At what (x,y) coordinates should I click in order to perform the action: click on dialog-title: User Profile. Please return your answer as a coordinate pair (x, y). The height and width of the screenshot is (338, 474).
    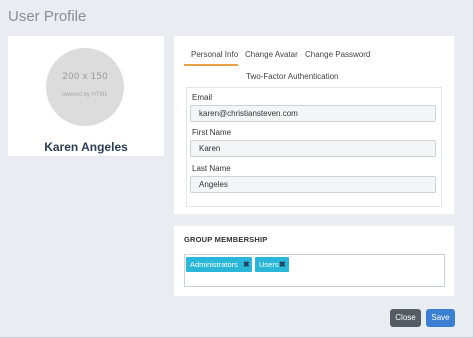
    Looking at the image, I should click on (47, 16).